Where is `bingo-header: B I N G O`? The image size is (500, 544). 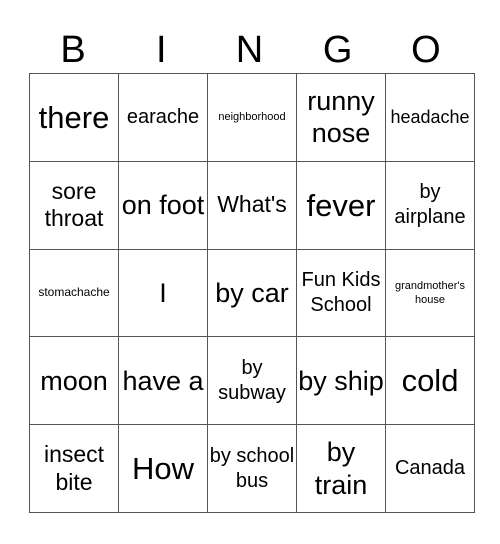
bingo-header: B I N G O is located at coordinates (249, 50).